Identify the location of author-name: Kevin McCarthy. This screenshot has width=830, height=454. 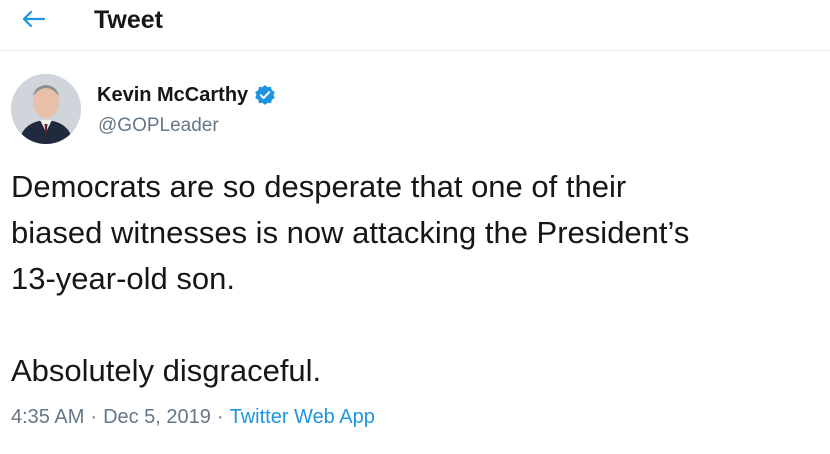
(186, 95).